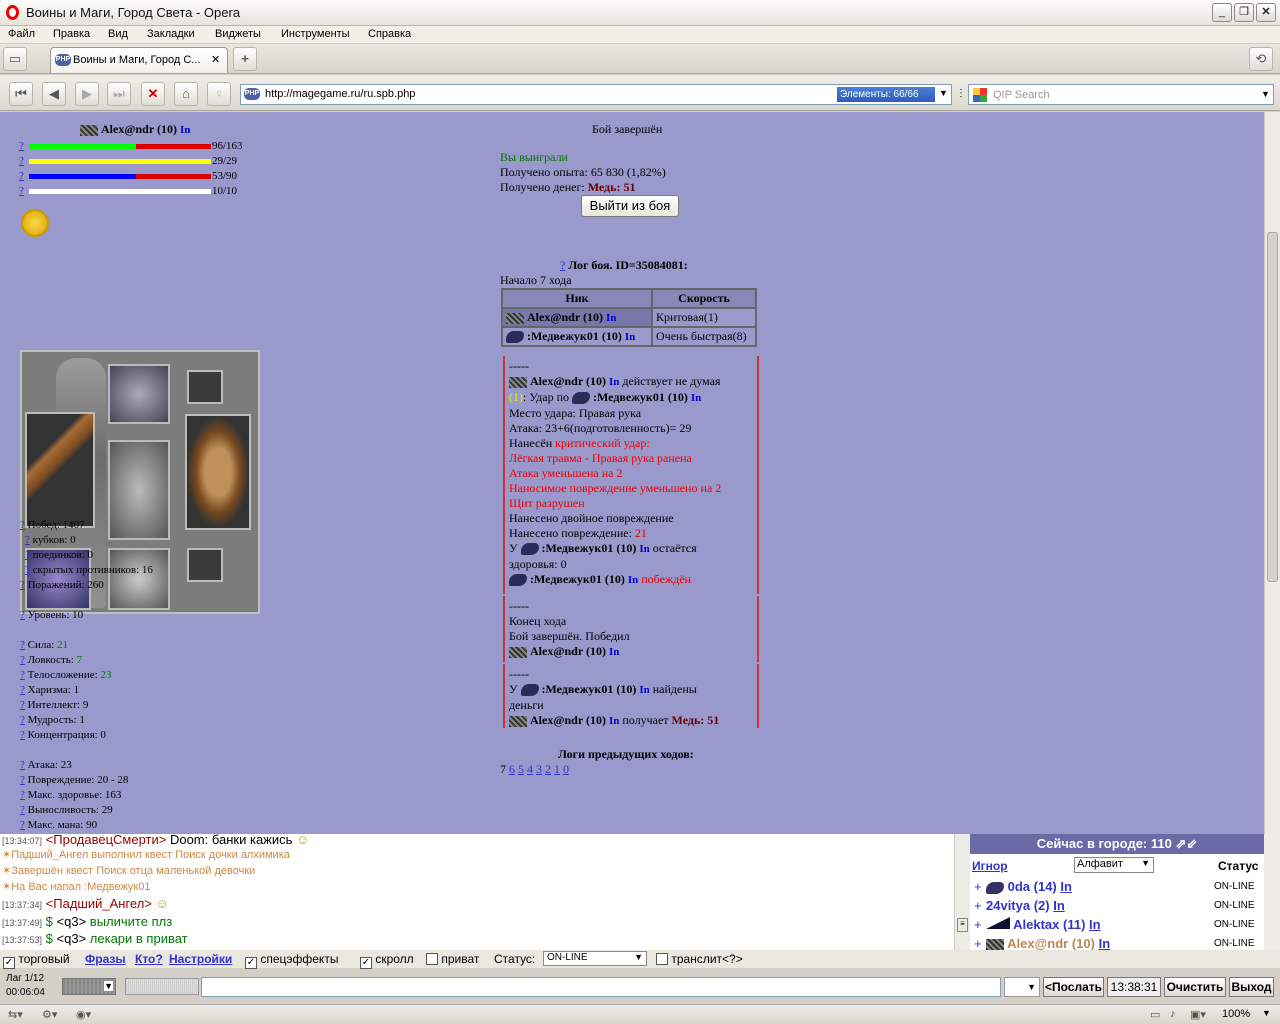 Image resolution: width=1280 pixels, height=1024 pixels. Describe the element at coordinates (548, 769) in the screenshot. I see `page-link: 2` at that location.